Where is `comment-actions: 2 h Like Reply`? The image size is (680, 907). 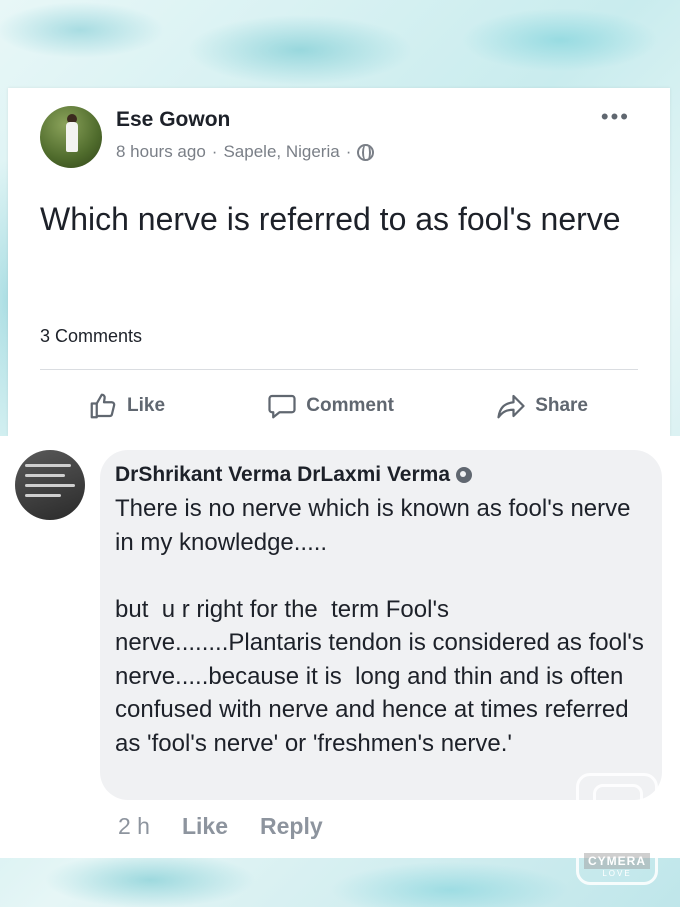
comment-actions: 2 h Like Reply is located at coordinates (220, 826).